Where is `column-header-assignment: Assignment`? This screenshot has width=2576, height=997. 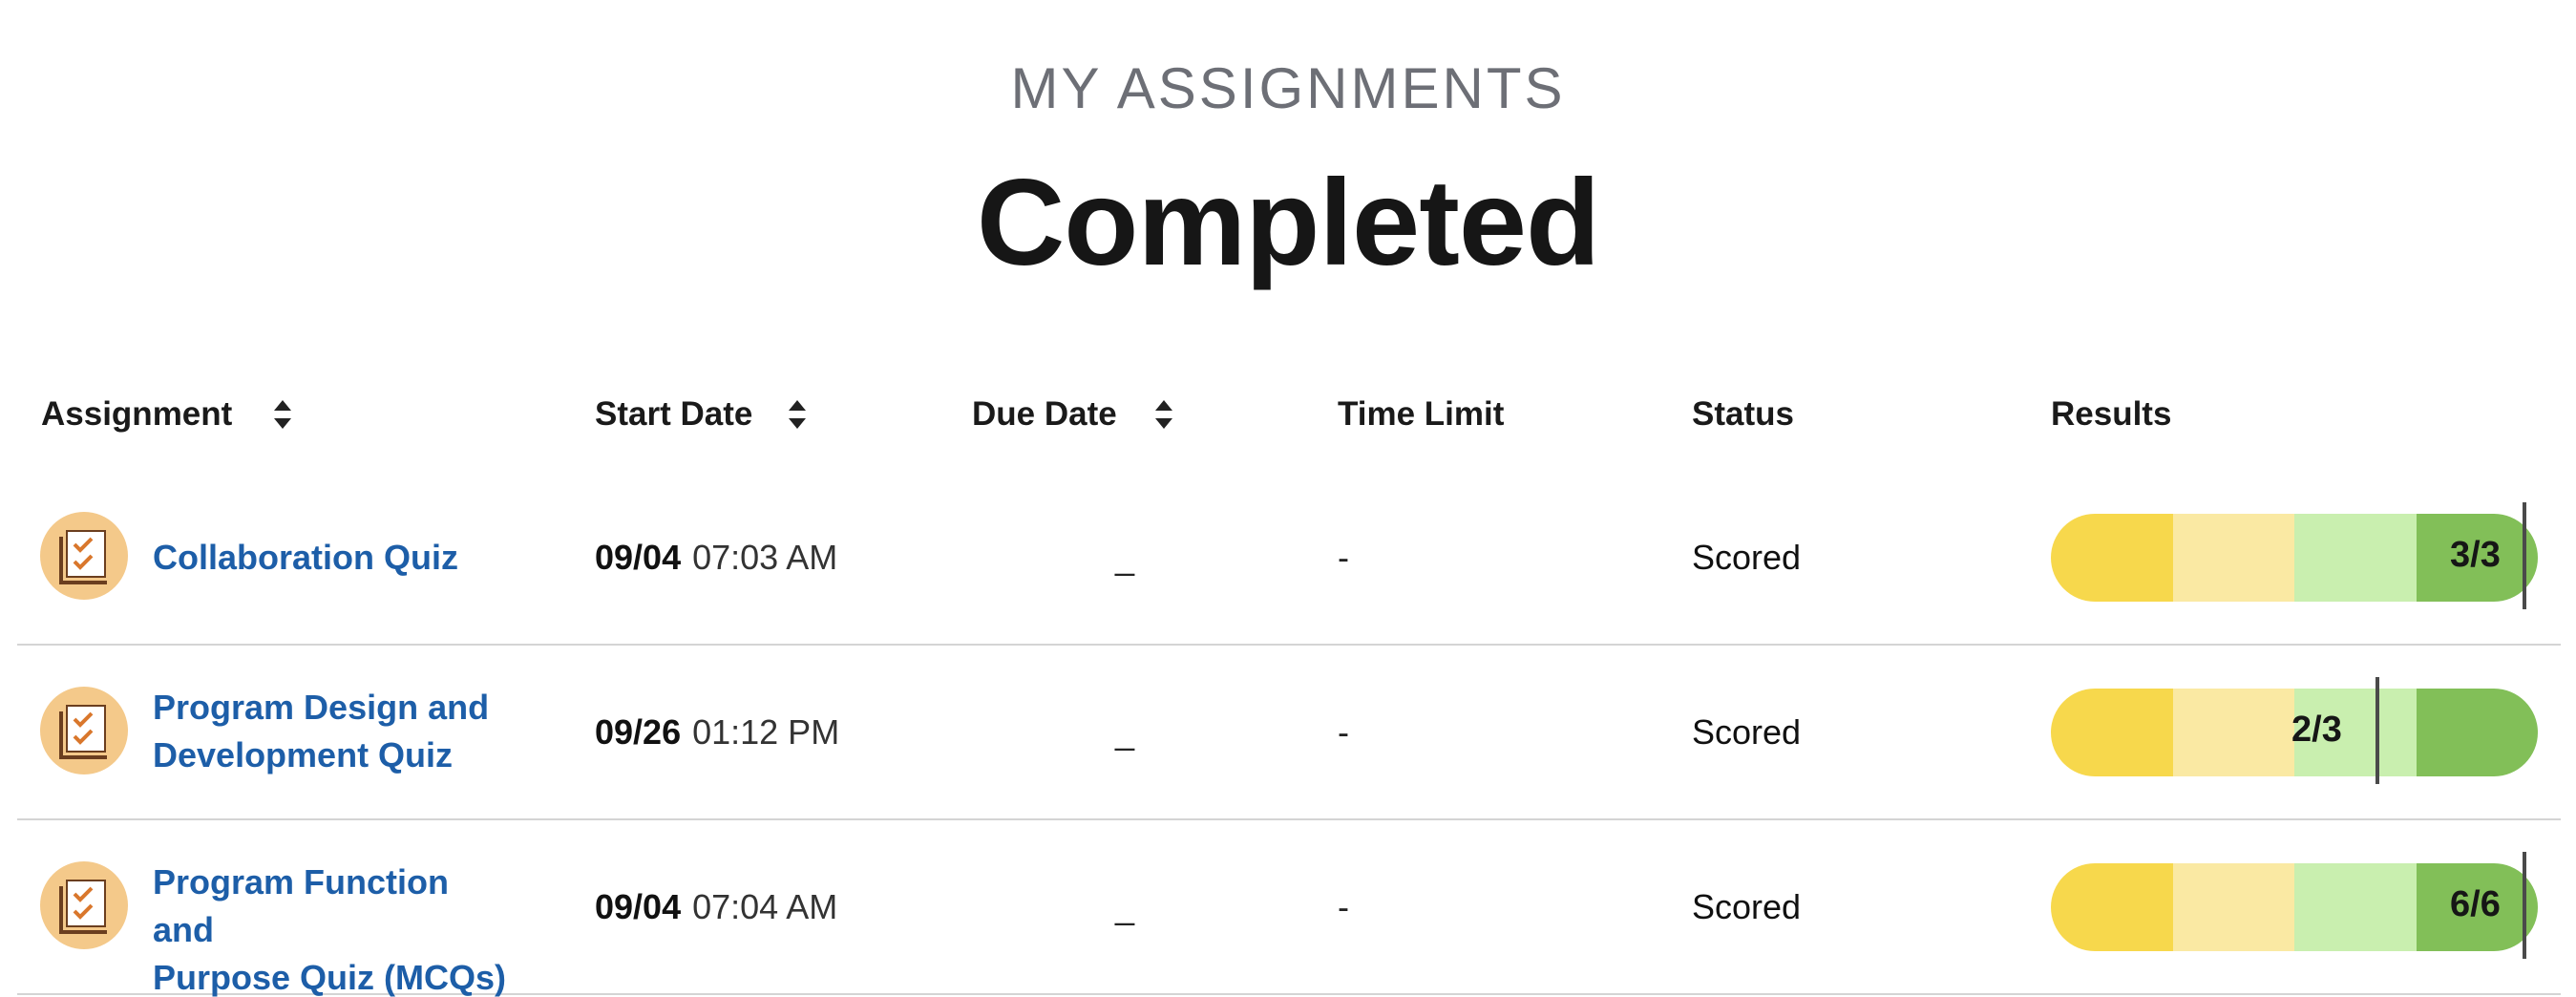 column-header-assignment: Assignment is located at coordinates (167, 414).